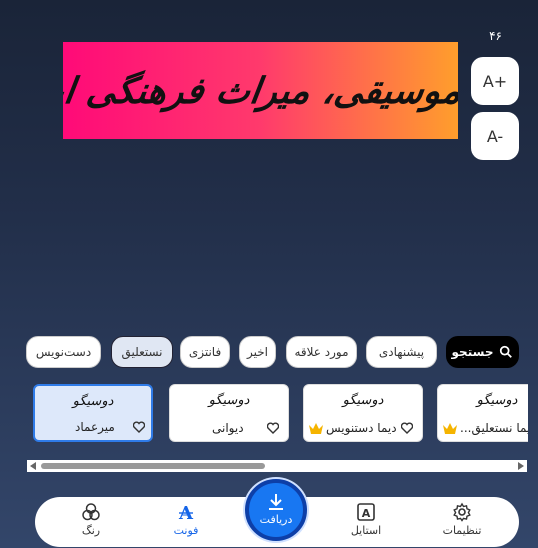 Image resolution: width=538 pixels, height=548 pixels. What do you see at coordinates (91, 530) in the screenshot?
I see `nav-color-label: رنگ` at bounding box center [91, 530].